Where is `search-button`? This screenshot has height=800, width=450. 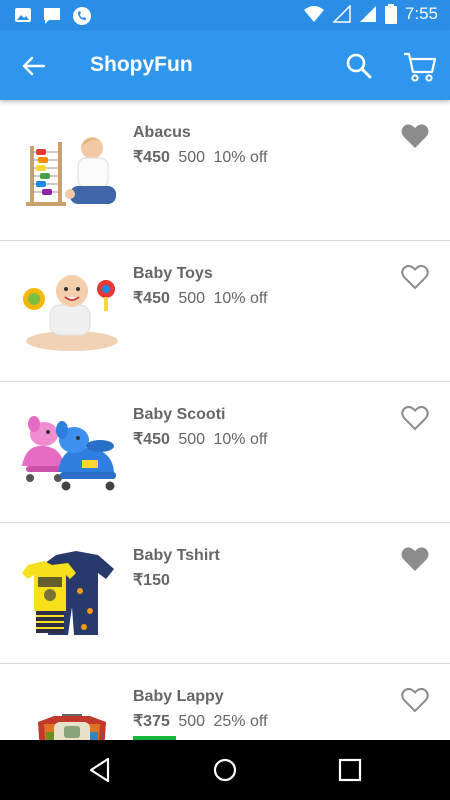 search-button is located at coordinates (359, 66).